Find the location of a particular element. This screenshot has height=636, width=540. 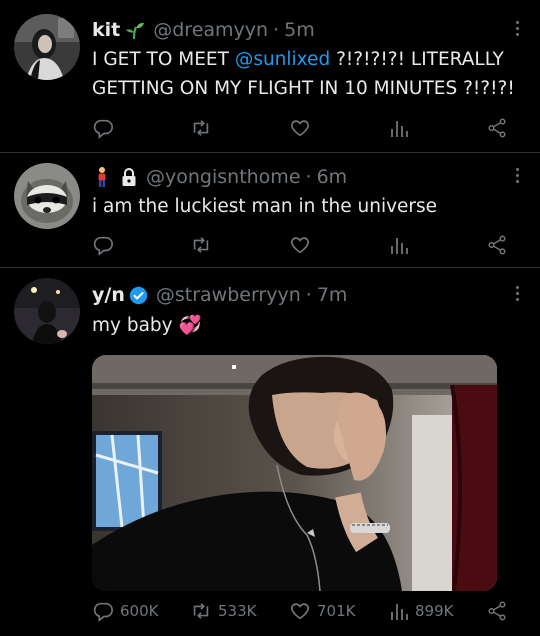

handle: @strawberryyn is located at coordinates (228, 295).